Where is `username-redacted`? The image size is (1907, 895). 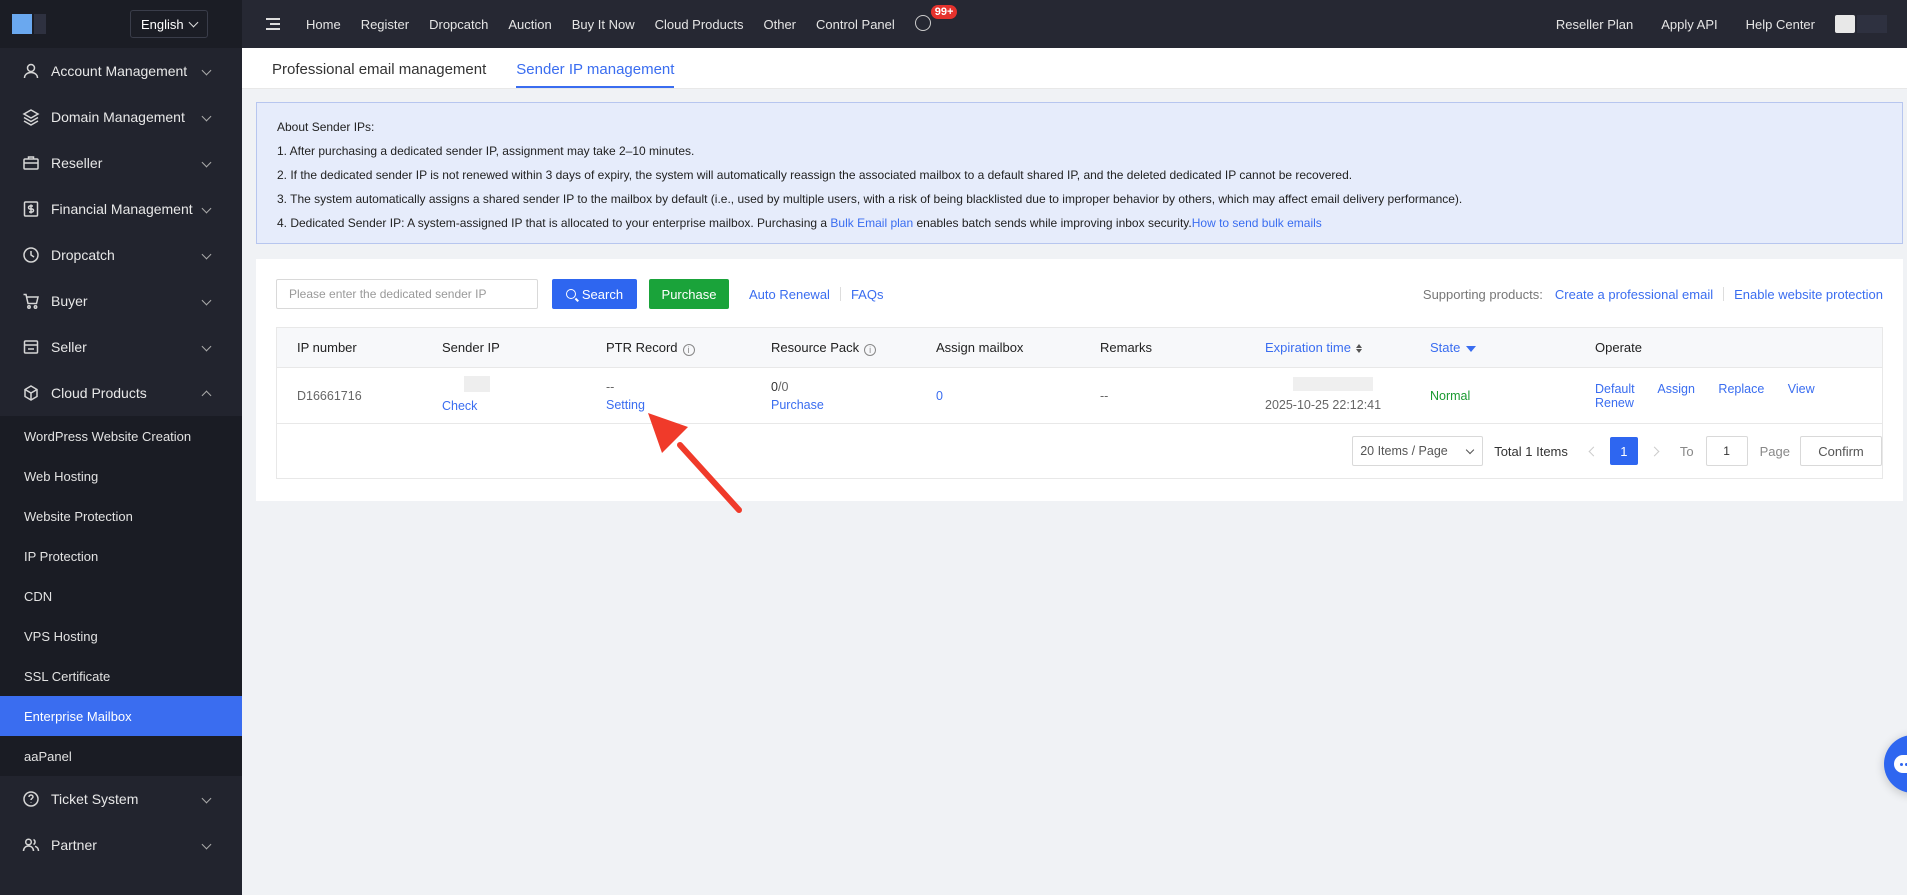 username-redacted is located at coordinates (1872, 24).